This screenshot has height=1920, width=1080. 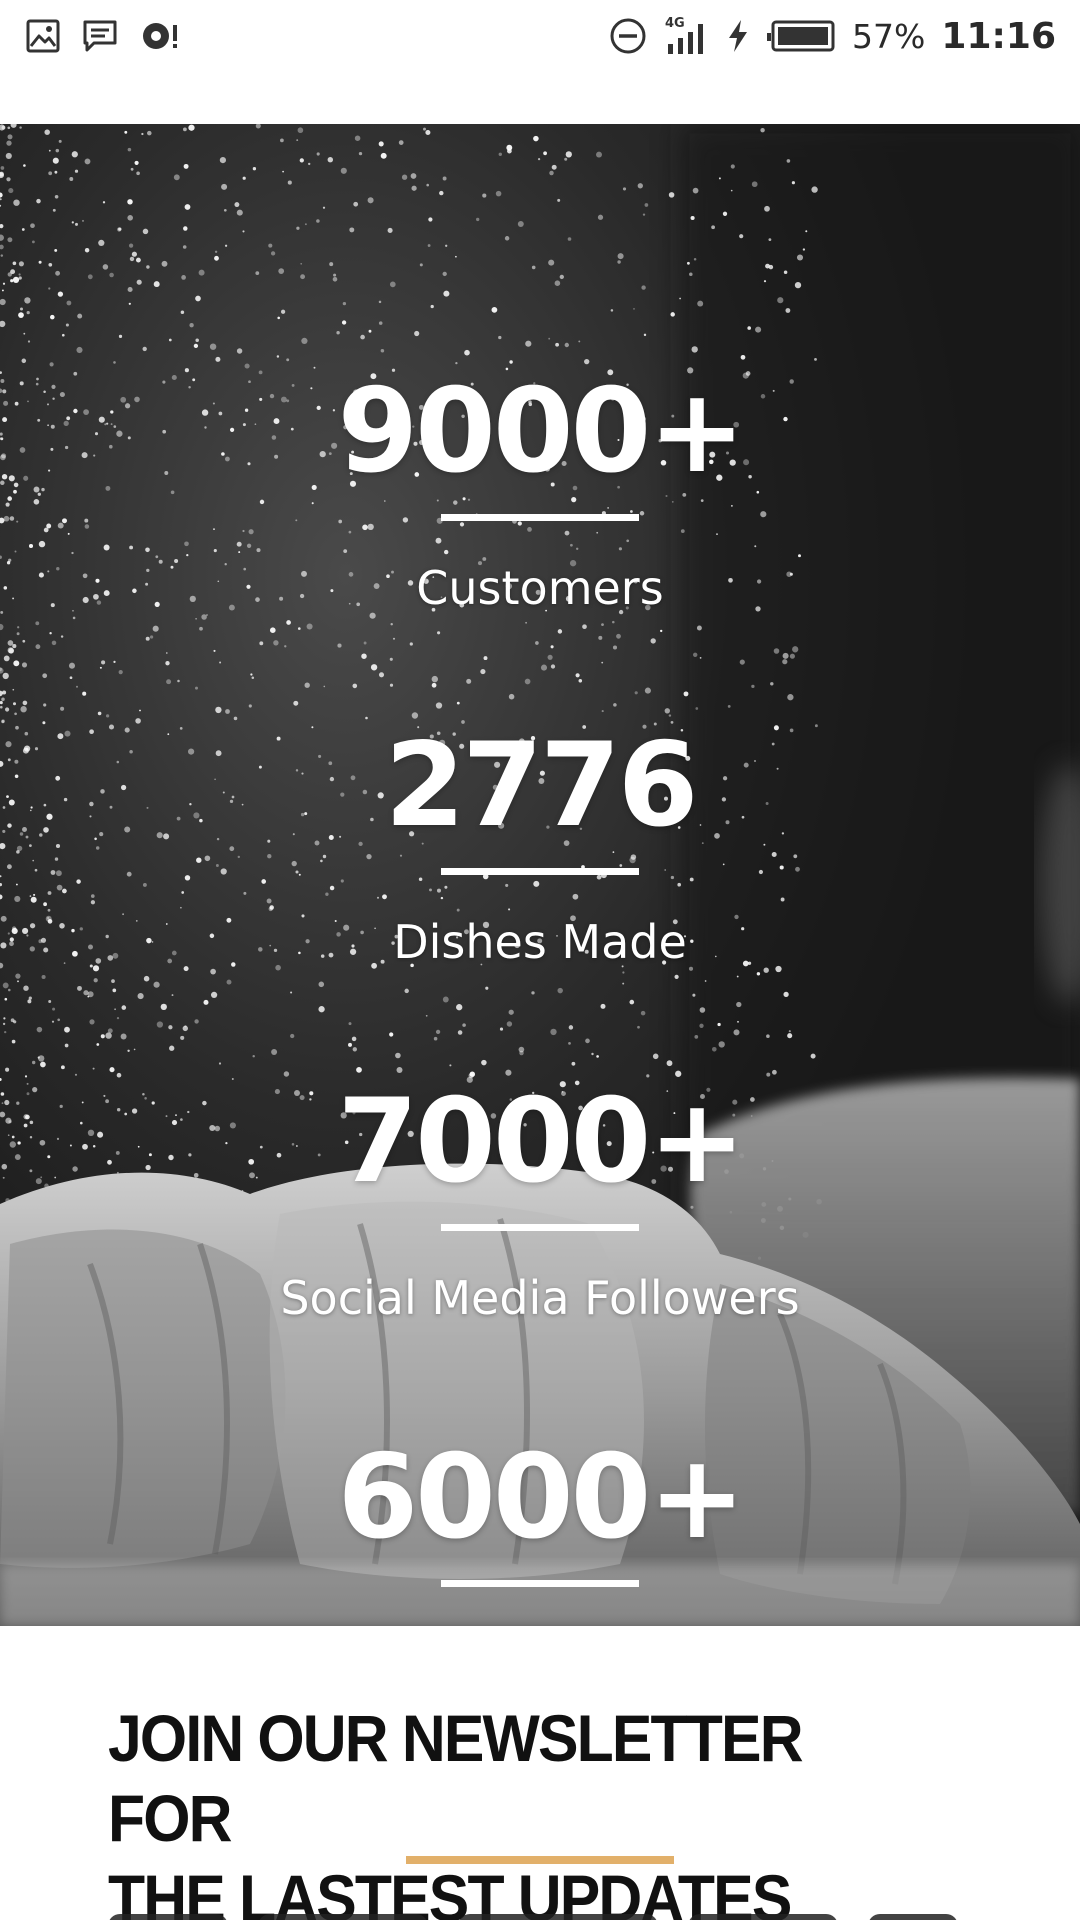 I want to click on stat-value: 9000+, so click(x=541, y=431).